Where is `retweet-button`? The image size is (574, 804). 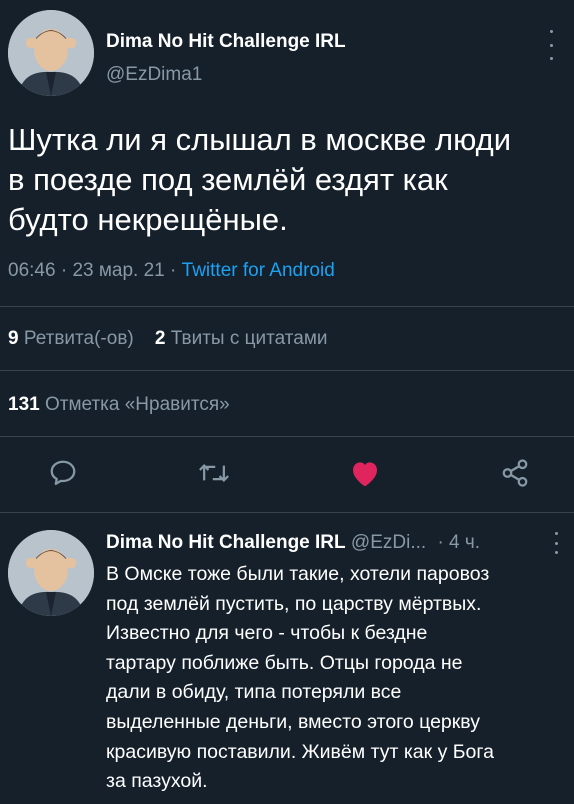
retweet-button is located at coordinates (214, 473).